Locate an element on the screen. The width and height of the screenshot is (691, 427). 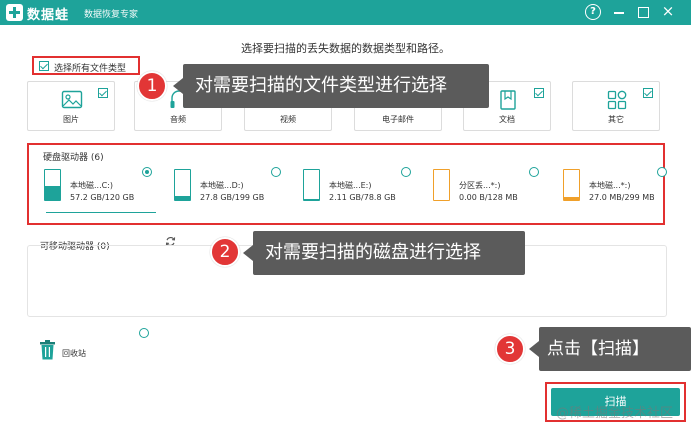
callout-step-3: 点击【扫描】 is located at coordinates (610, 349).